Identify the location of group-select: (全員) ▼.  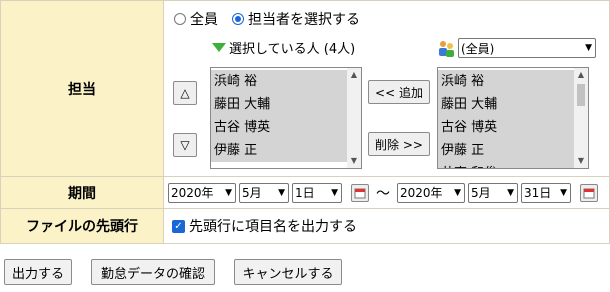
(527, 48).